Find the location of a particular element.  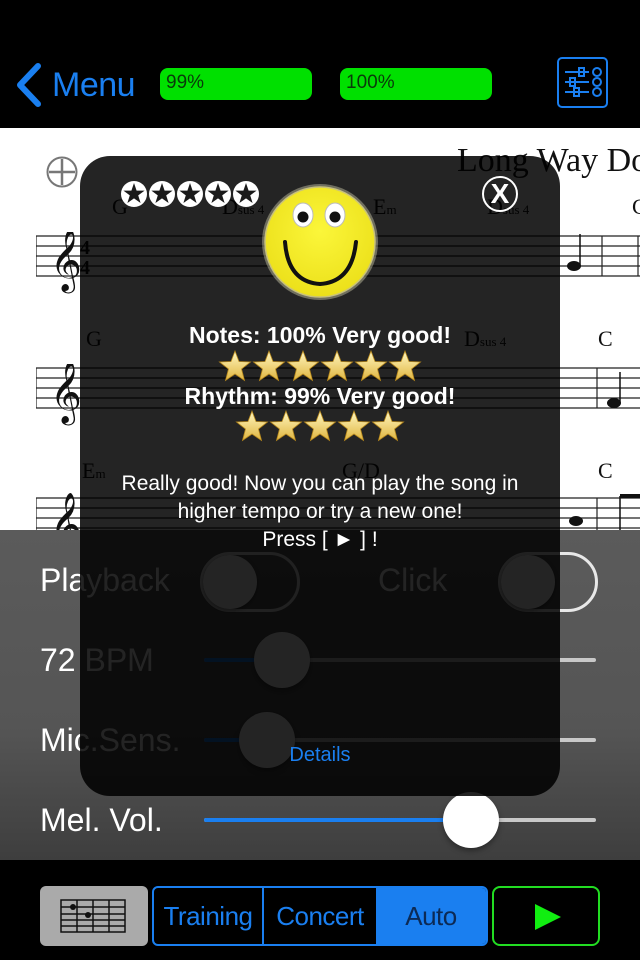

play-icon is located at coordinates (548, 917).